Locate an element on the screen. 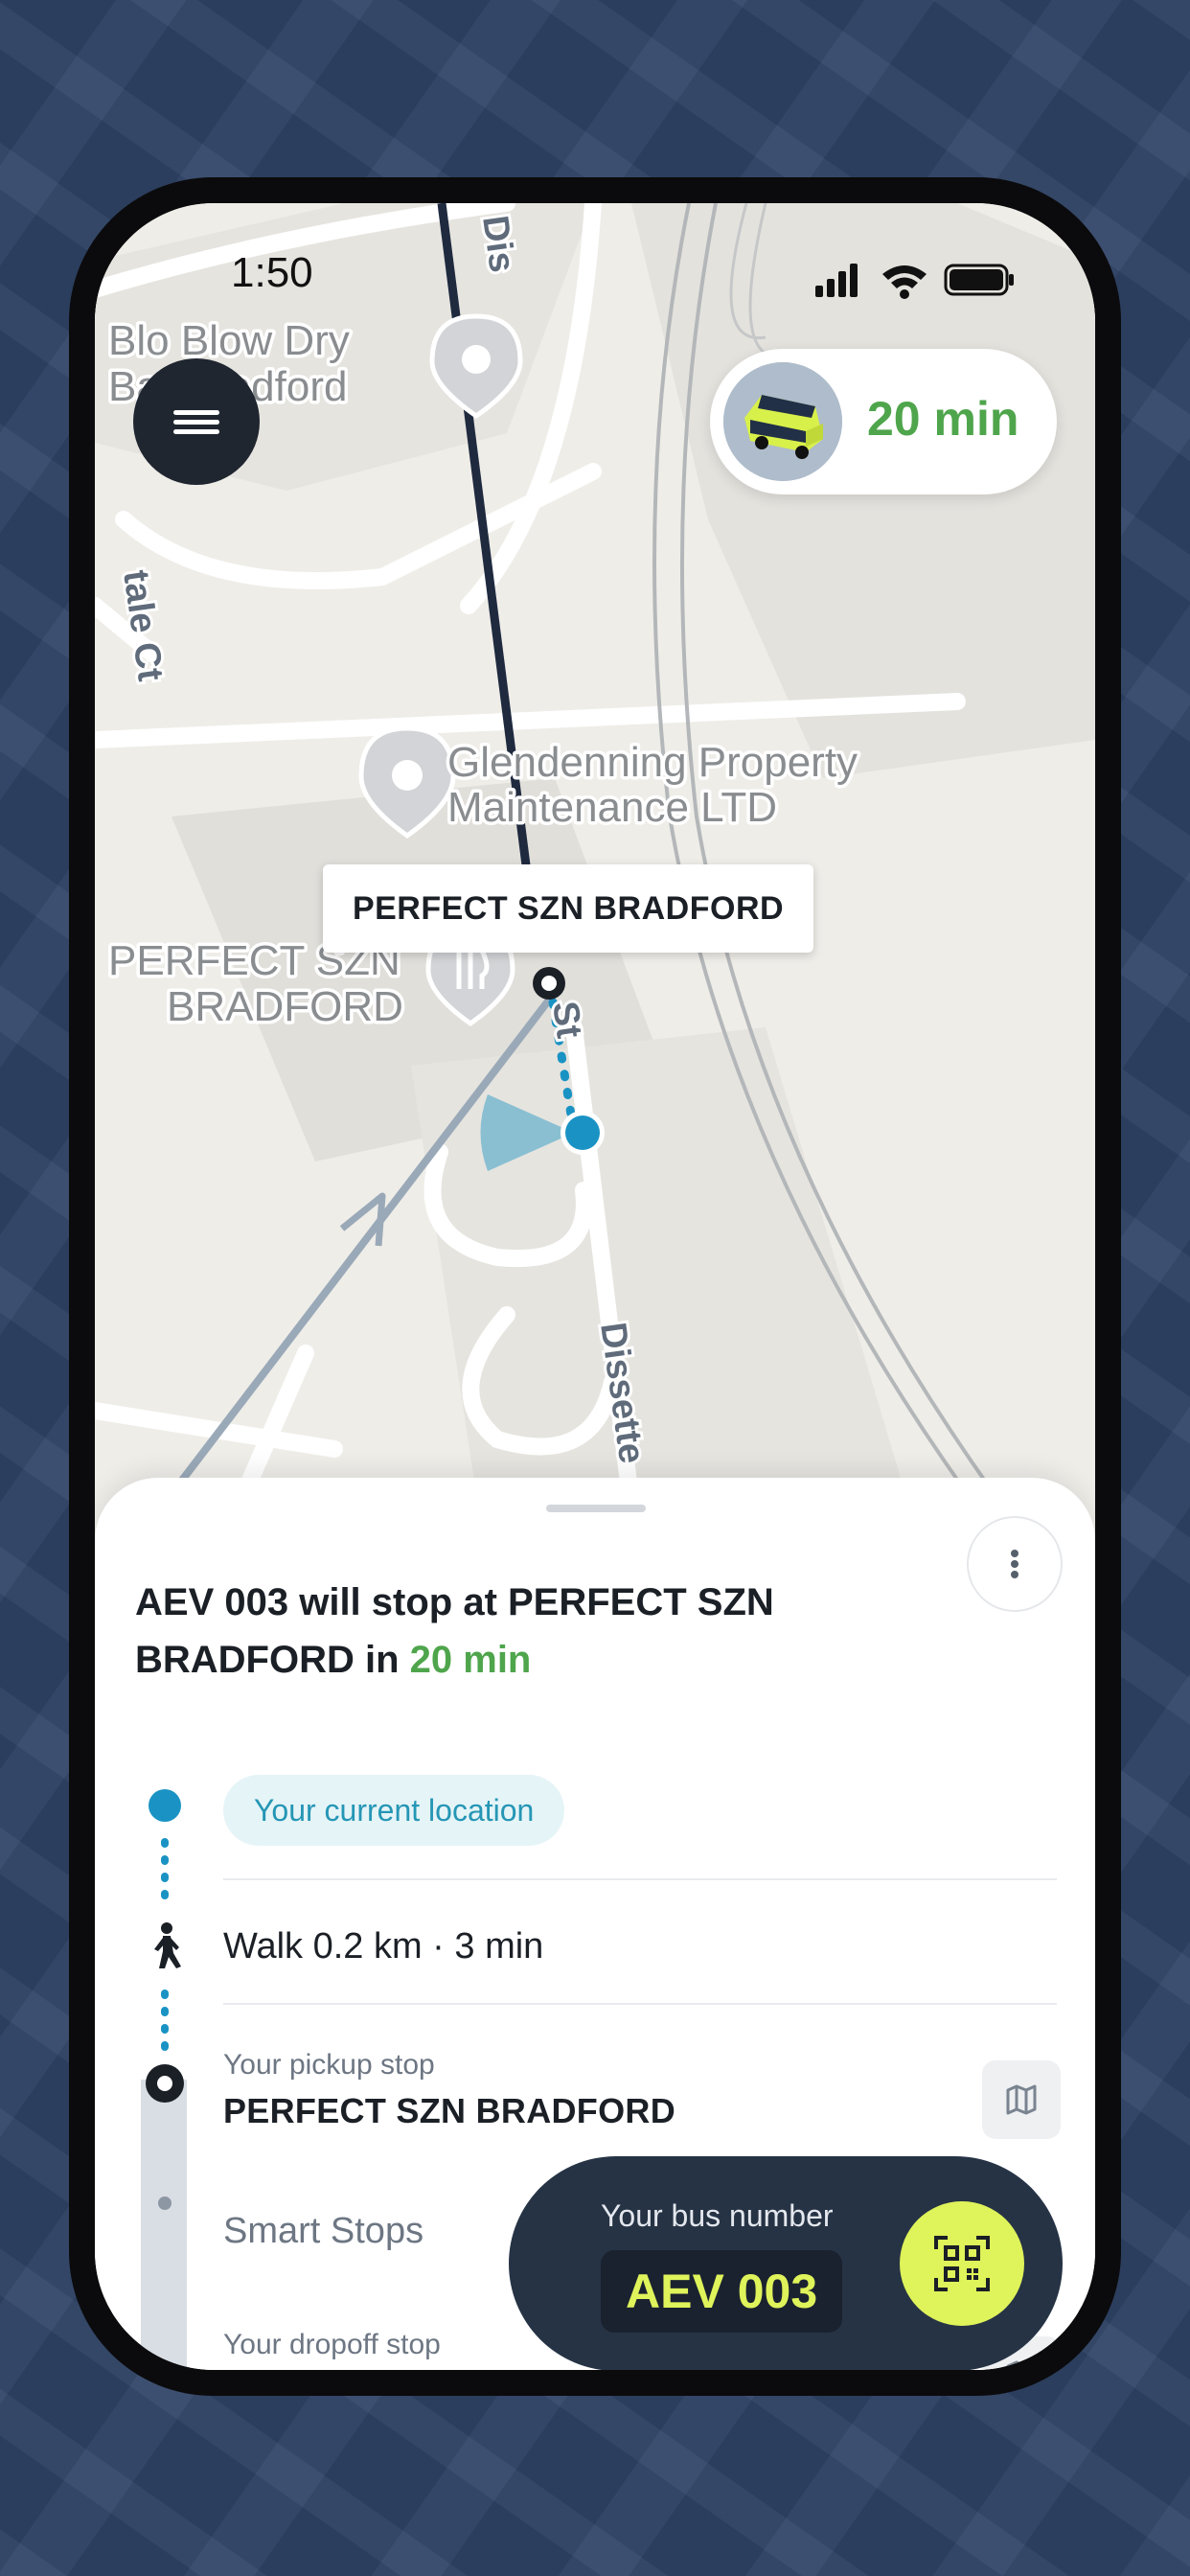  pickup-stop-name: PERFECT SZN BRADFORD is located at coordinates (449, 2110).